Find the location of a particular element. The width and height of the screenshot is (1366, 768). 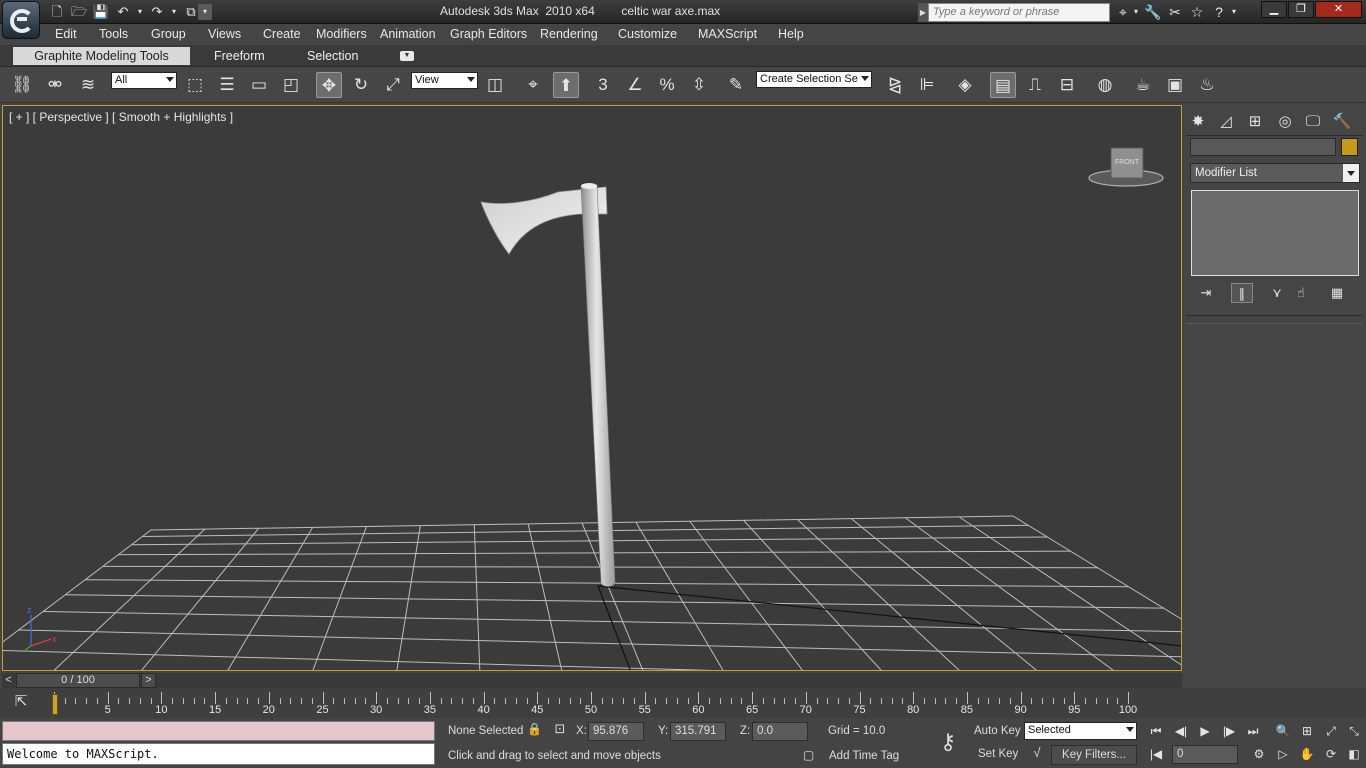

y-coordinate-field: 315.791 is located at coordinates (698, 731).